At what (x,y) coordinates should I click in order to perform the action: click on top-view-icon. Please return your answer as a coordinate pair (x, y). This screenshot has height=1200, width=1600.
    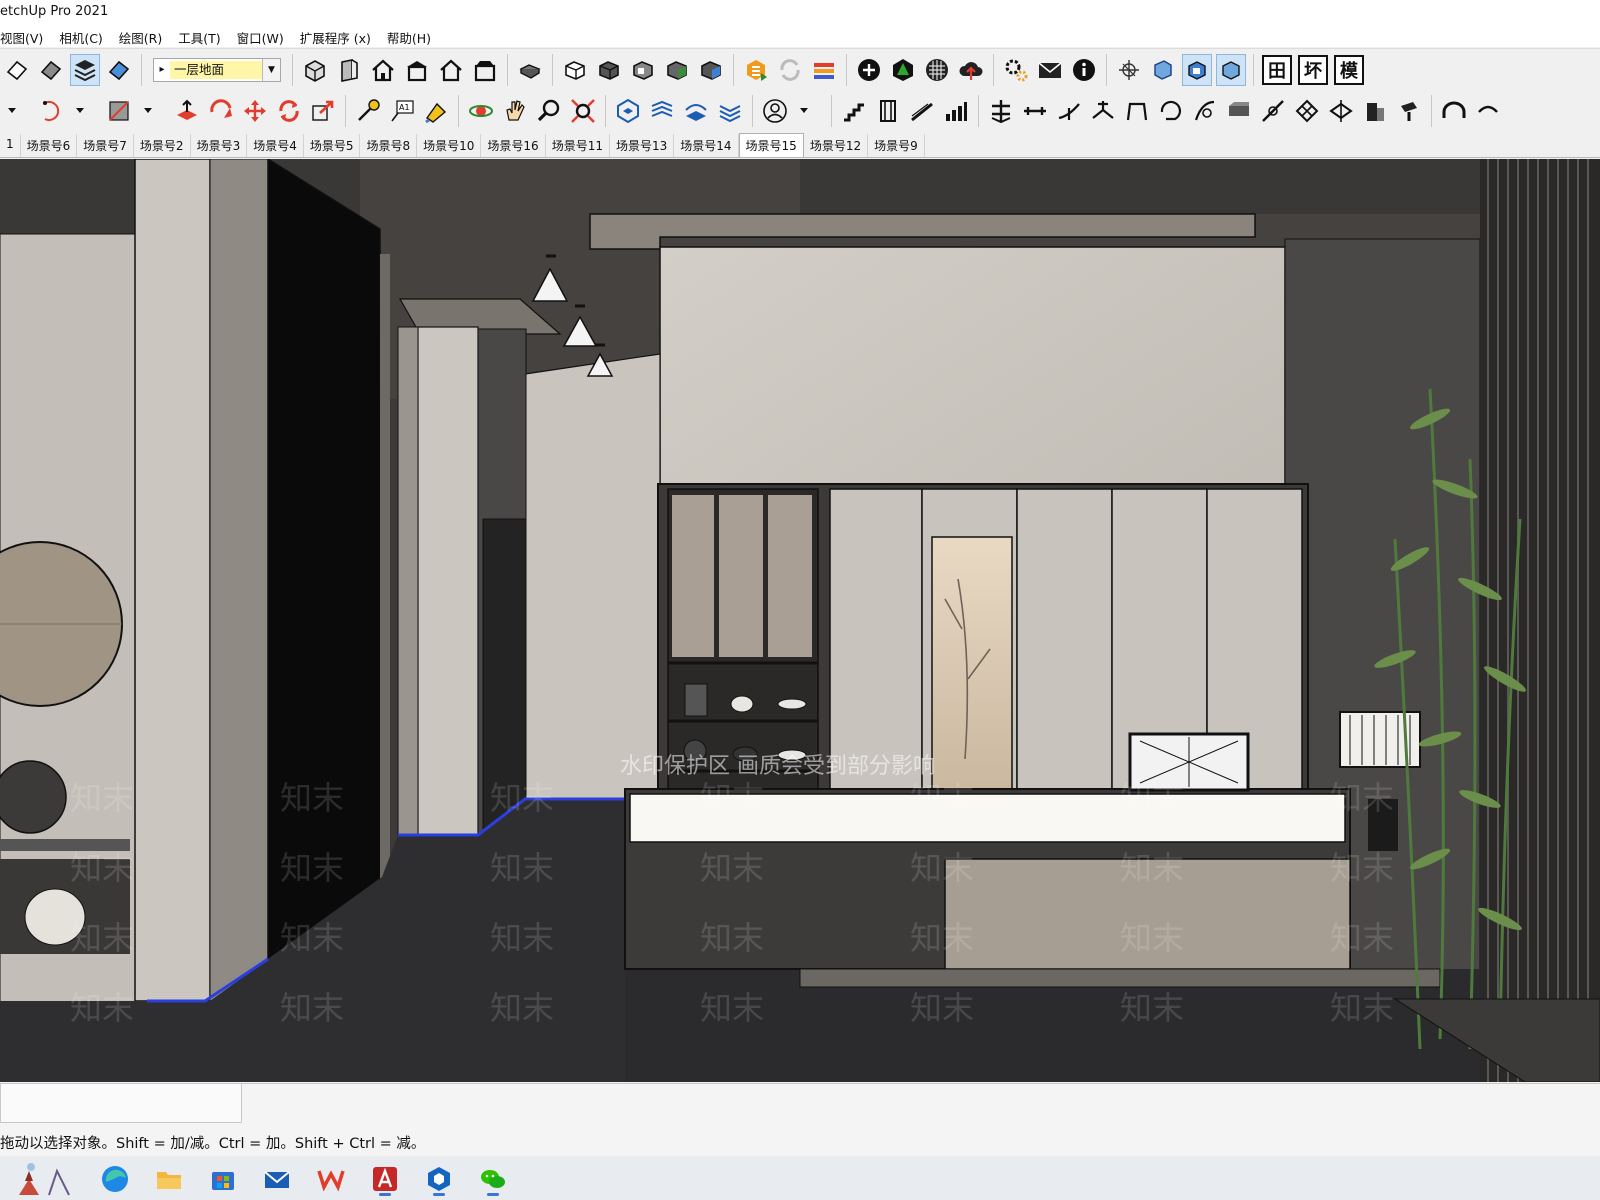
    Looking at the image, I should click on (349, 70).